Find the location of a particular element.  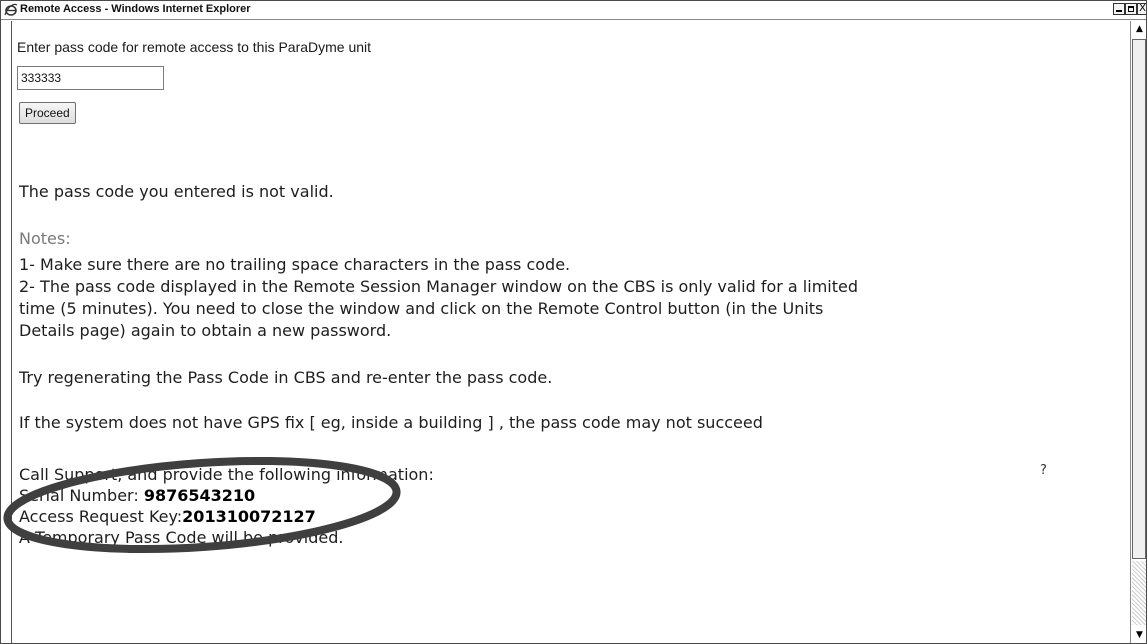

access-request-key-line: Access Request Key:201310072127 is located at coordinates (167, 517).